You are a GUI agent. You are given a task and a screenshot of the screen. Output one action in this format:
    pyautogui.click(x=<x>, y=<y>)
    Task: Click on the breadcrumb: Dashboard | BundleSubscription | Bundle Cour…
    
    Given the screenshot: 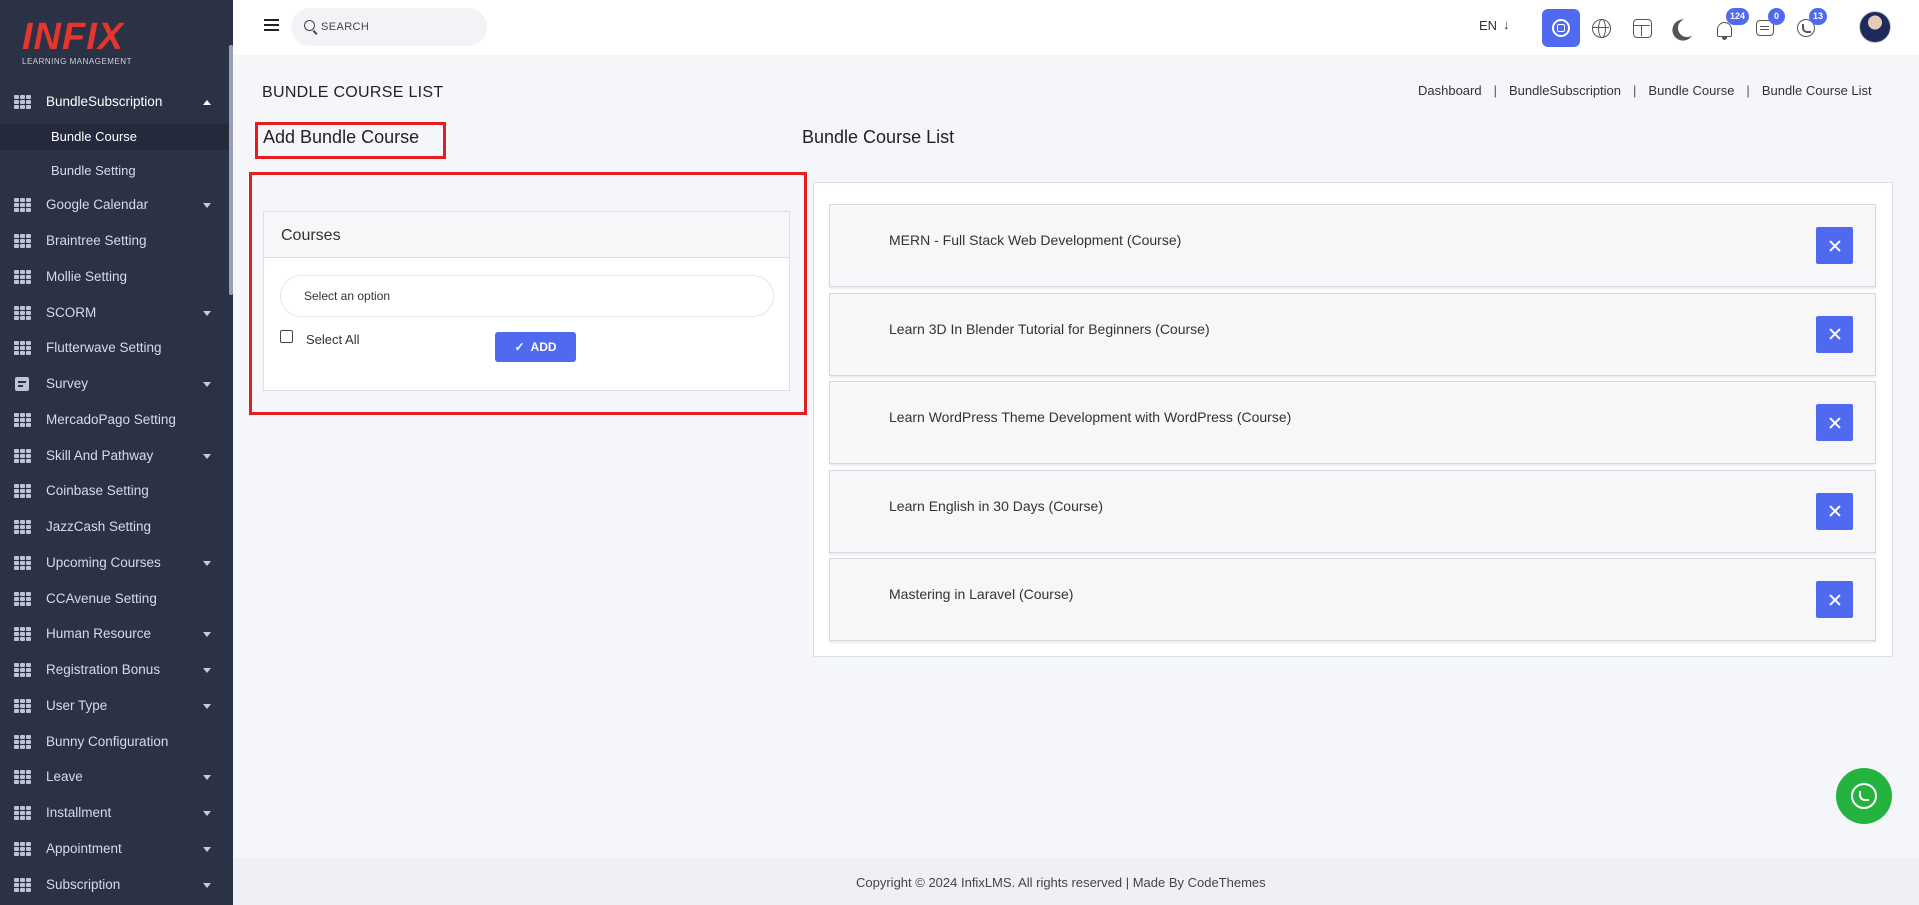 What is the action you would take?
    pyautogui.click(x=1645, y=90)
    